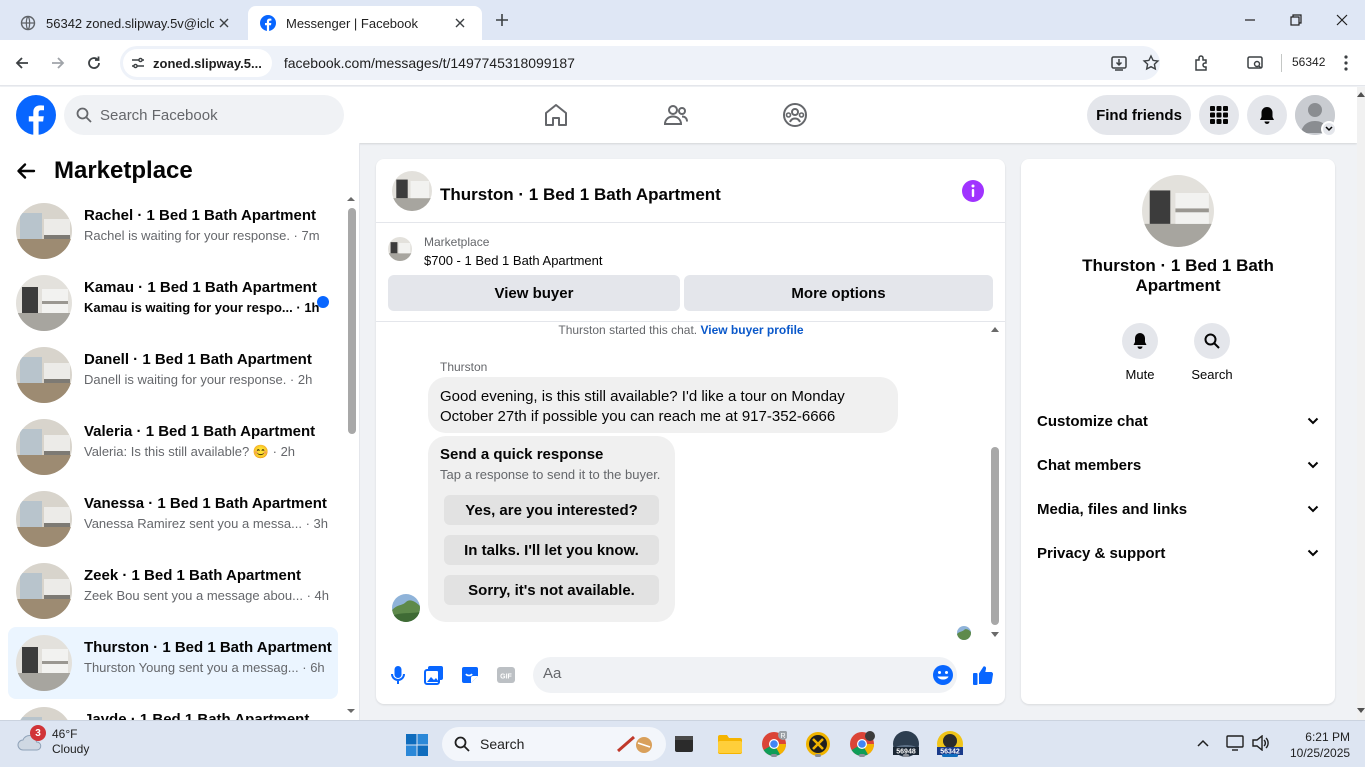 The image size is (1365, 767). I want to click on taskbar-app-56948: 56948, so click(906, 744).